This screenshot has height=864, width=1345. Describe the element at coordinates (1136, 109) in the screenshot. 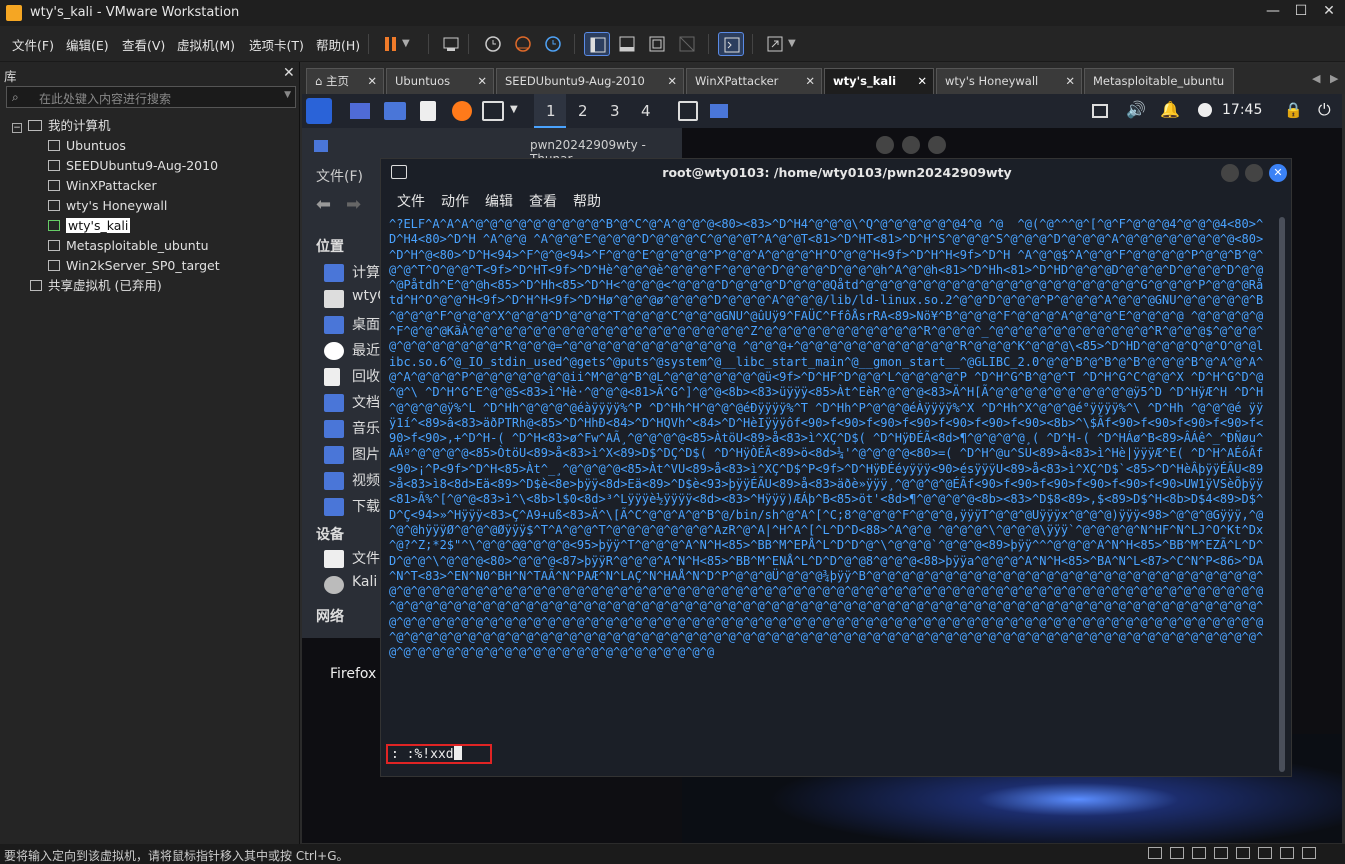

I see `volume-icon: 🔊` at that location.